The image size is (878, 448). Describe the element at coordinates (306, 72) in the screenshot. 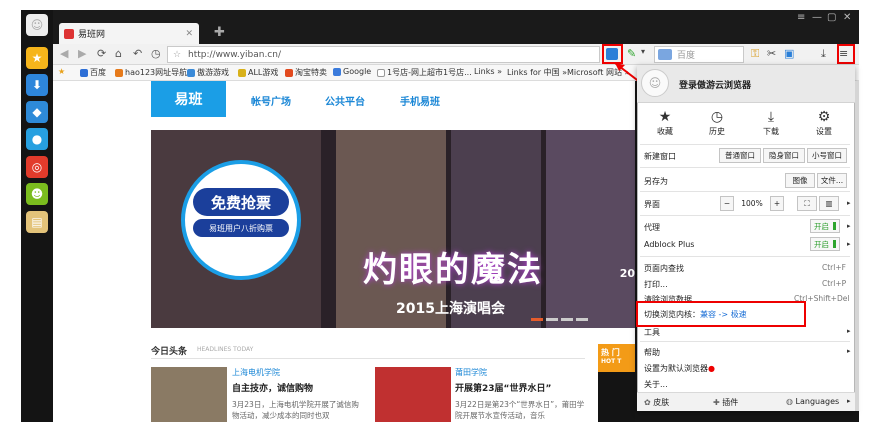

I see `bookmark-item: 淘宝特卖` at that location.